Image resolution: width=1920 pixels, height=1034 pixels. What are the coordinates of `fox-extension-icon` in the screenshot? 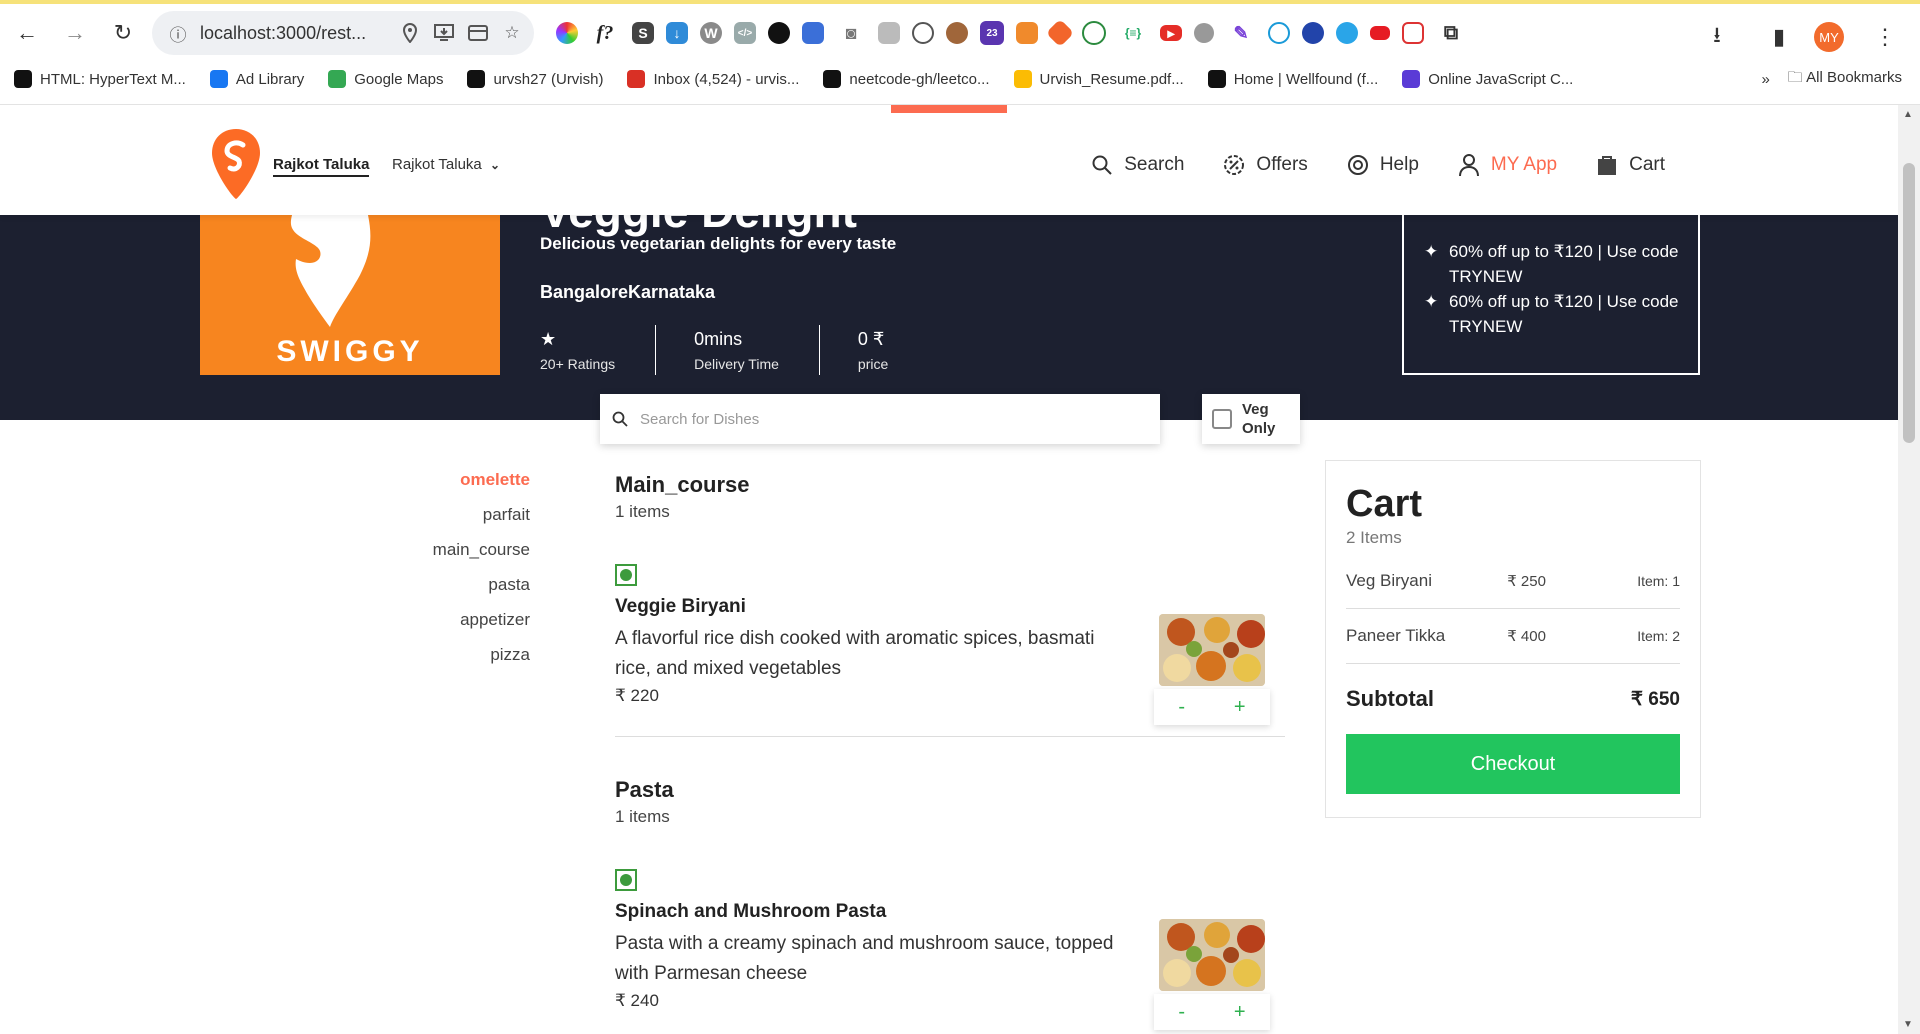 It's located at (1027, 33).